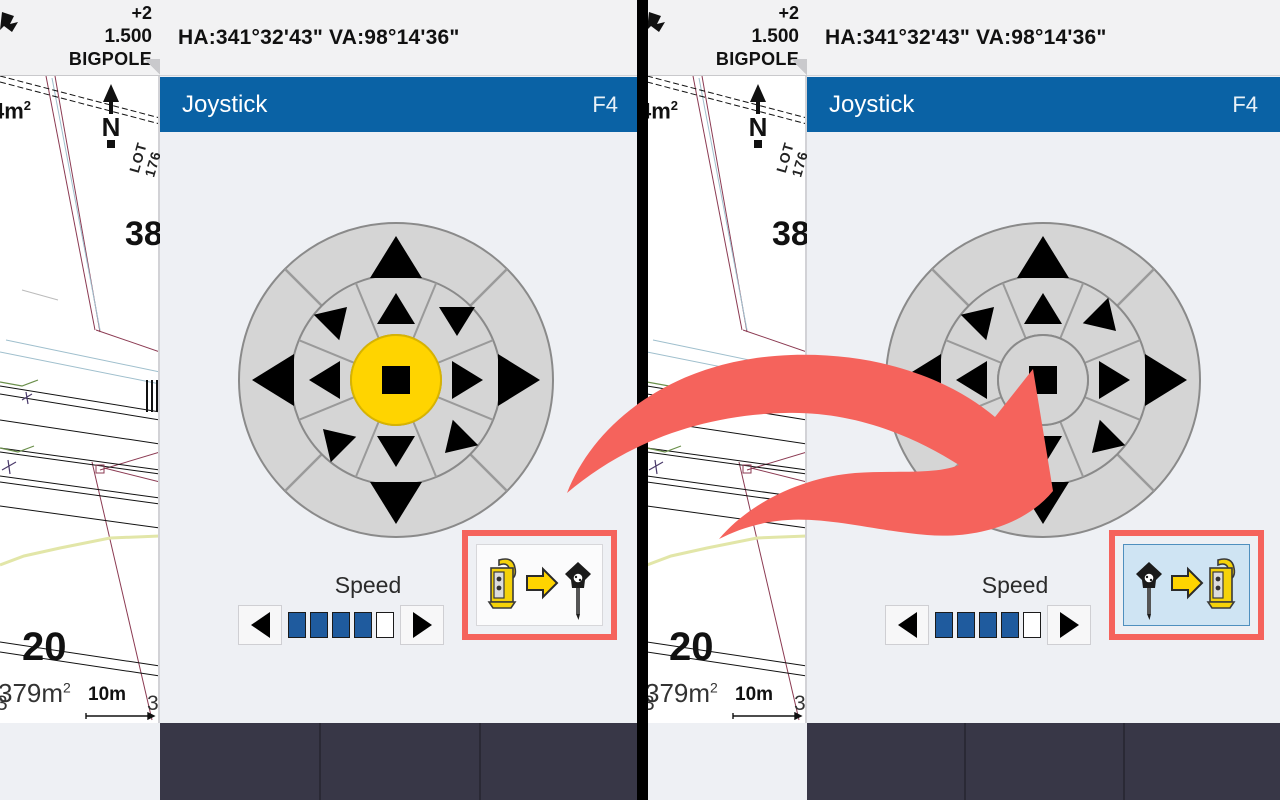 The image size is (1280, 800). I want to click on softkey-bar-right: Search, so click(1043, 761).